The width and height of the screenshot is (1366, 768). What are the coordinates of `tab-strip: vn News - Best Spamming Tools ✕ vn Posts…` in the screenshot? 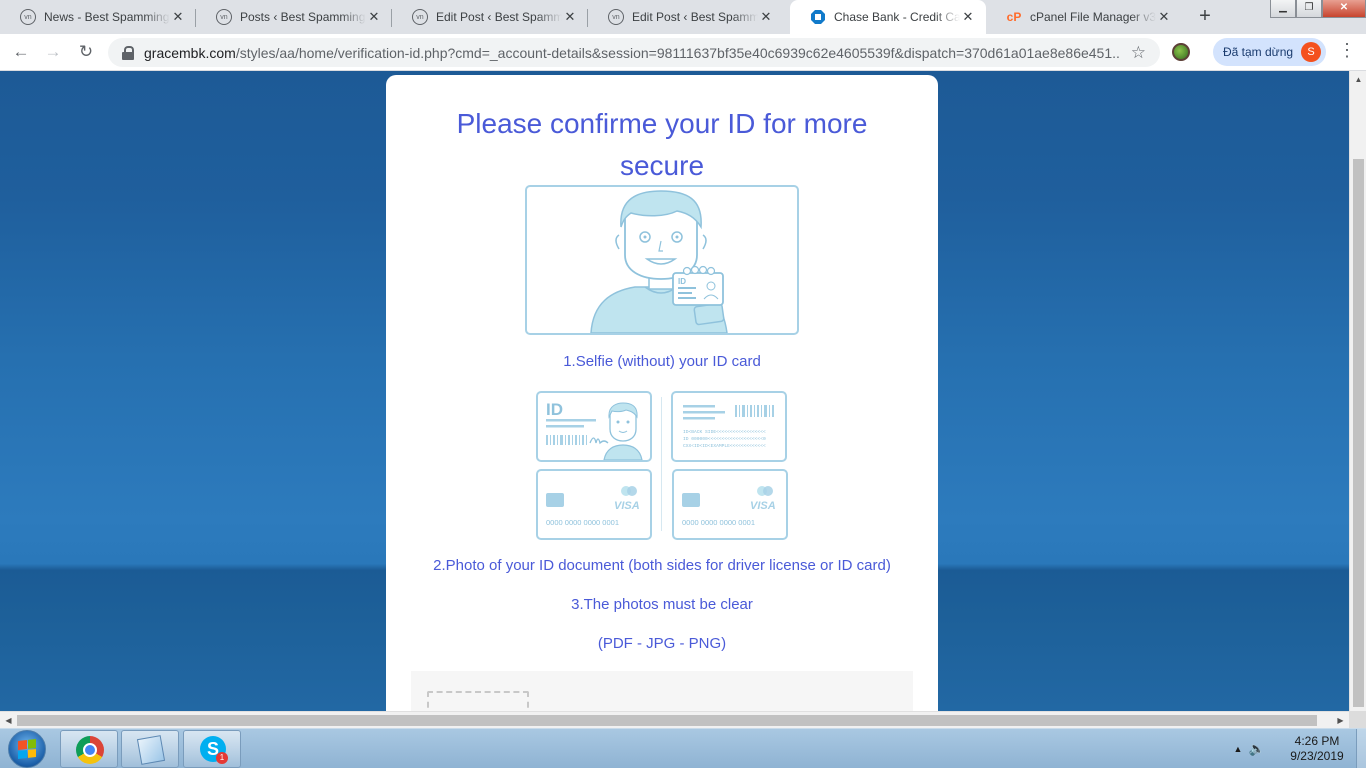 It's located at (683, 17).